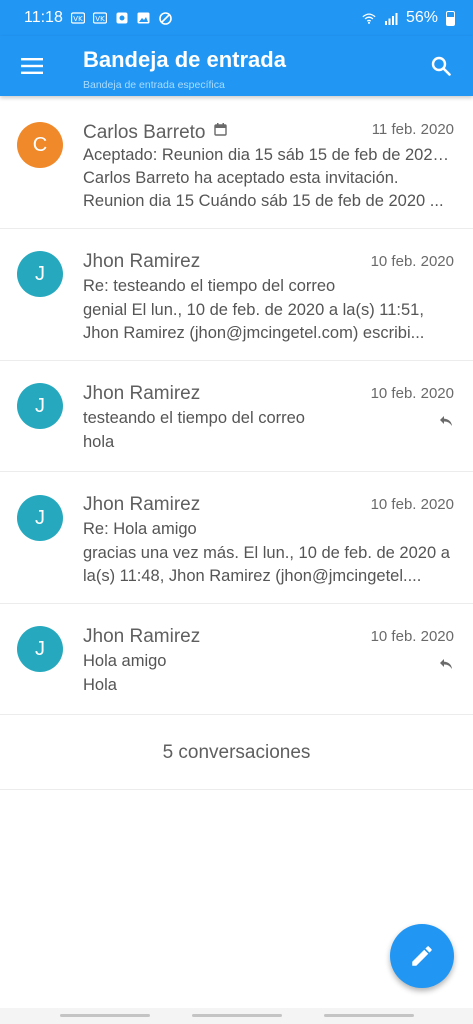 Image resolution: width=473 pixels, height=1024 pixels. What do you see at coordinates (369, 18) in the screenshot?
I see `wifi-icon` at bounding box center [369, 18].